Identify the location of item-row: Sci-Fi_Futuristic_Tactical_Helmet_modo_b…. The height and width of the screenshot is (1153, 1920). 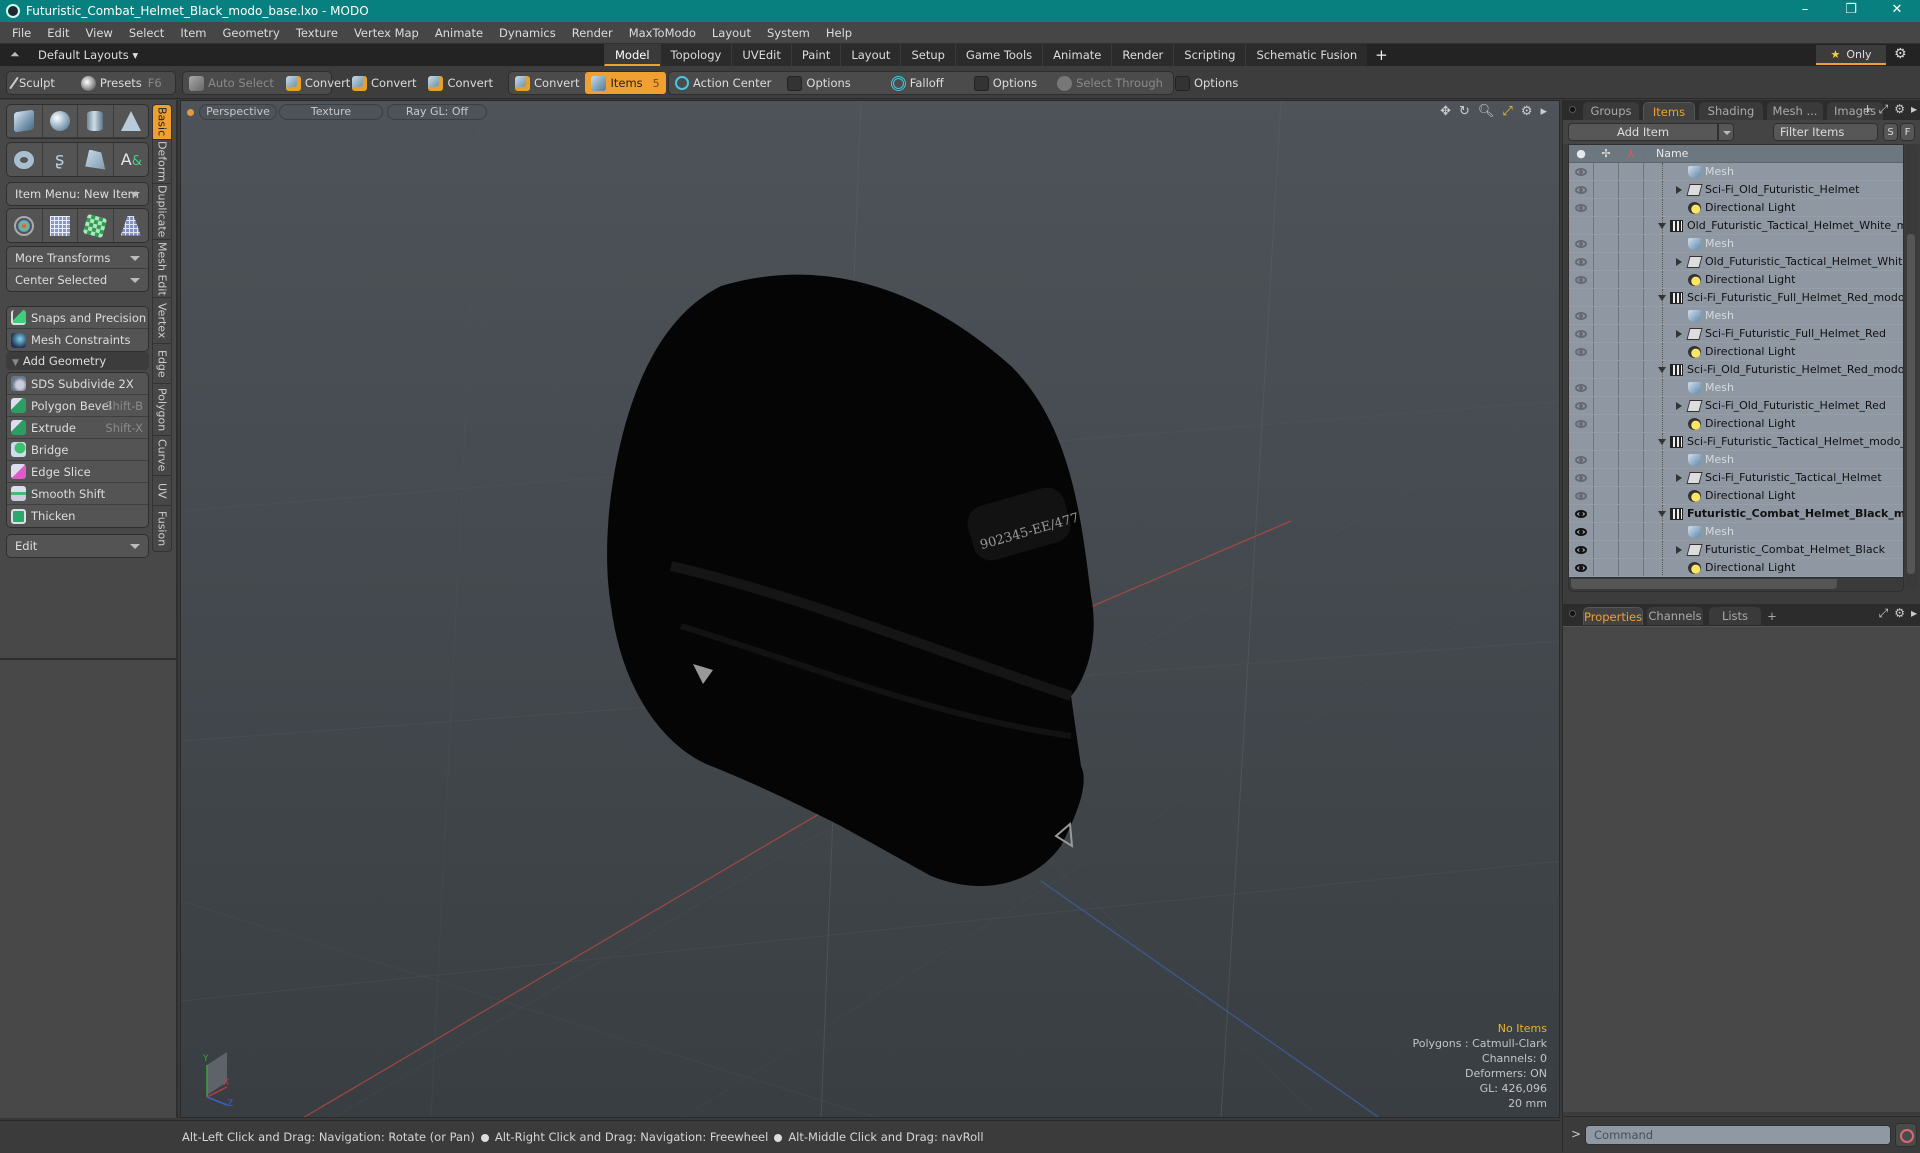
(1736, 442).